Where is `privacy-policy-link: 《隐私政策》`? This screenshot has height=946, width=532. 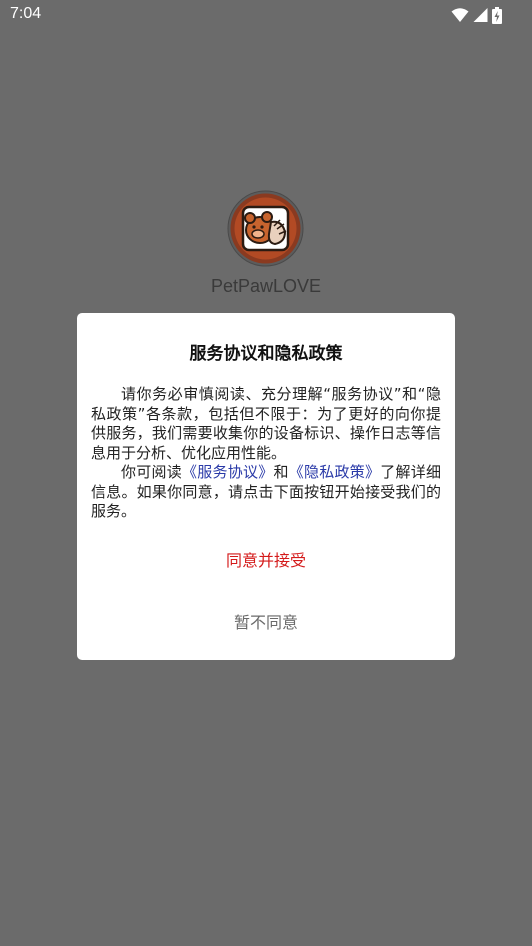
privacy-policy-link: 《隐私政策》 is located at coordinates (334, 472).